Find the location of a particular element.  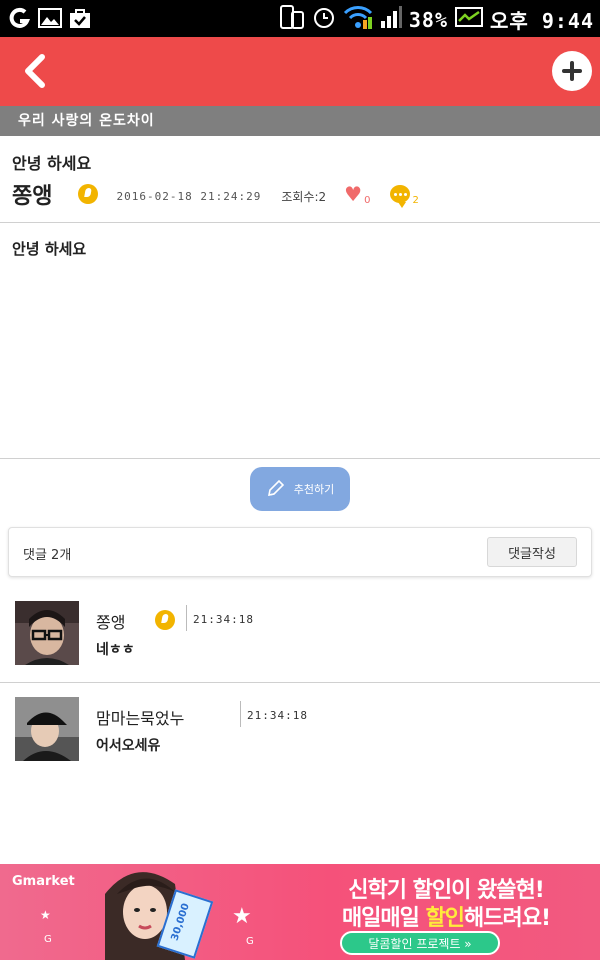

chevron-left-icon is located at coordinates (36, 74).